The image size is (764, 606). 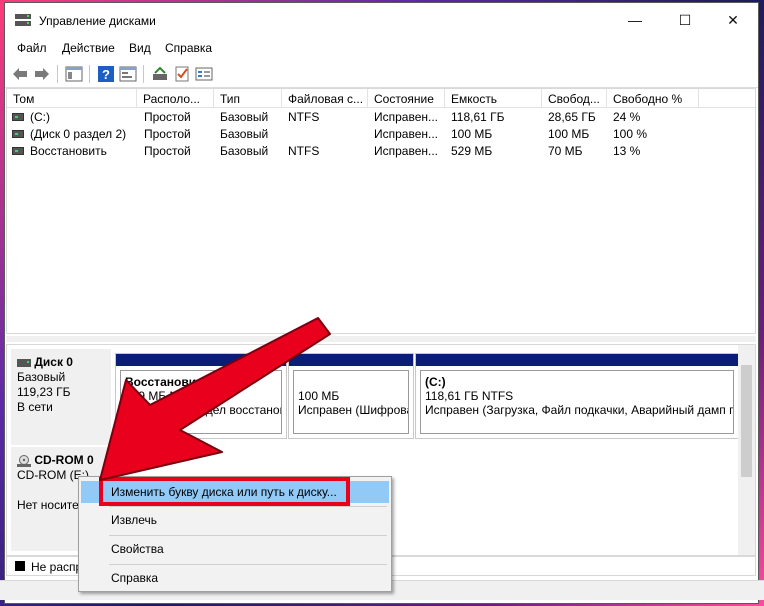 I want to click on cell-free-percent: 100 %, so click(x=630, y=134).